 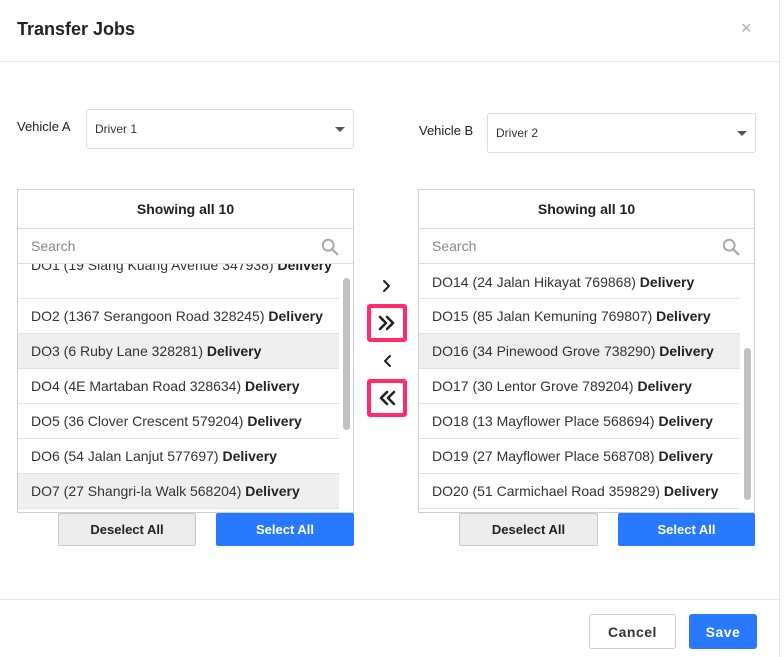 I want to click on cancel-button: Cancel, so click(x=632, y=631).